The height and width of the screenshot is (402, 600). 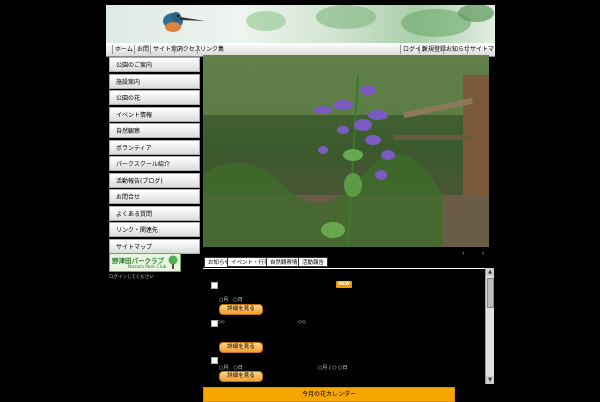 What do you see at coordinates (154, 196) in the screenshot?
I see `sidebar-item: お問合せ` at bounding box center [154, 196].